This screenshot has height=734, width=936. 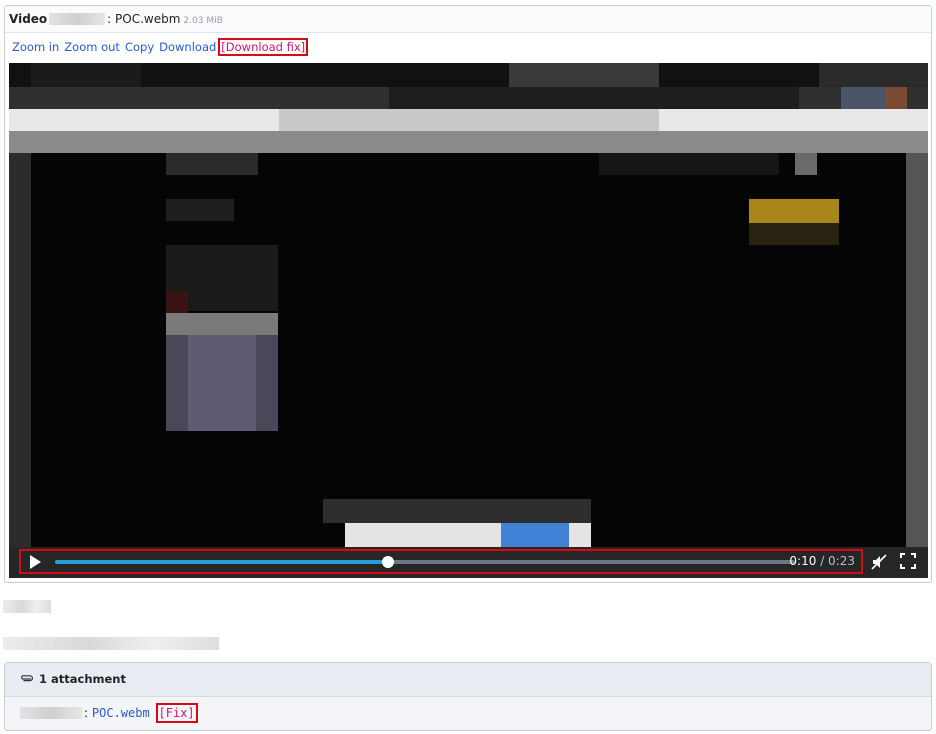 What do you see at coordinates (121, 713) in the screenshot?
I see `attachment-file-link: POC.webm` at bounding box center [121, 713].